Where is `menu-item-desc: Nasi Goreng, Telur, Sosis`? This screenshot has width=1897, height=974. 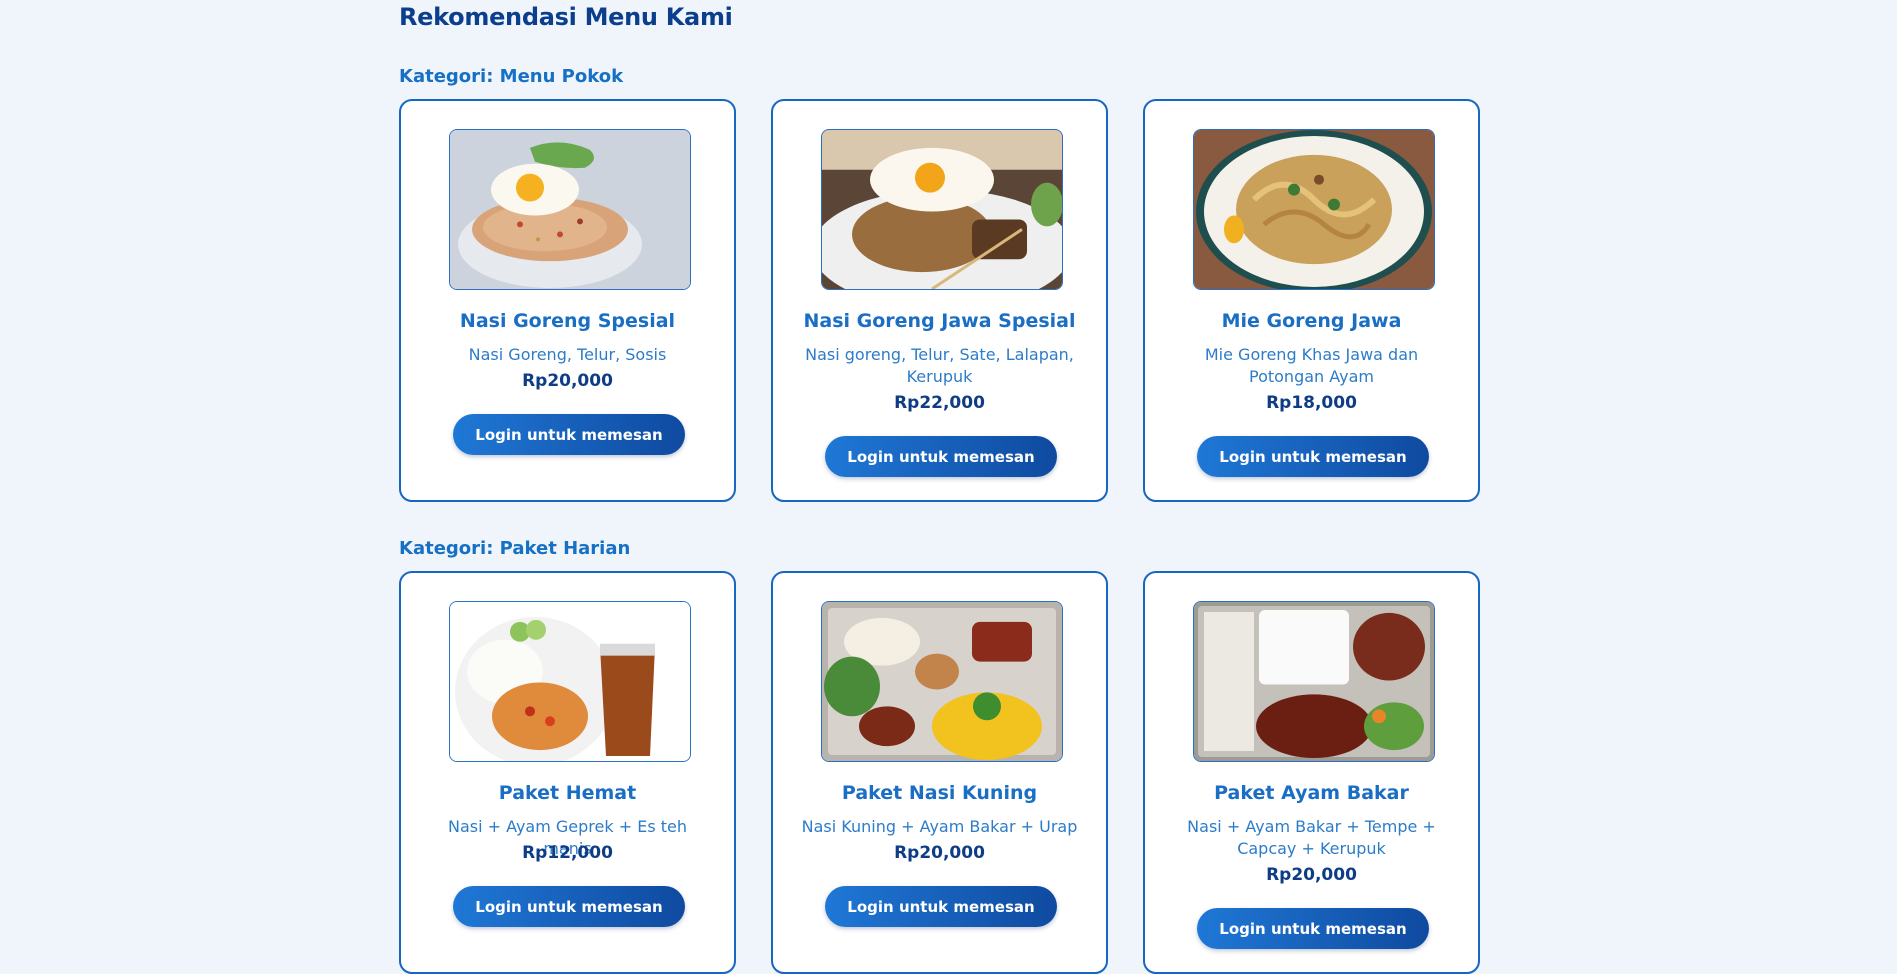
menu-item-desc: Nasi Goreng, Telur, Sosis is located at coordinates (567, 354).